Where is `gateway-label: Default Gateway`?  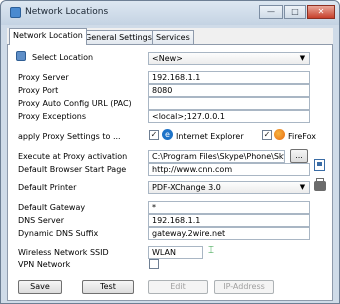
gateway-label: Default Gateway is located at coordinates (52, 207).